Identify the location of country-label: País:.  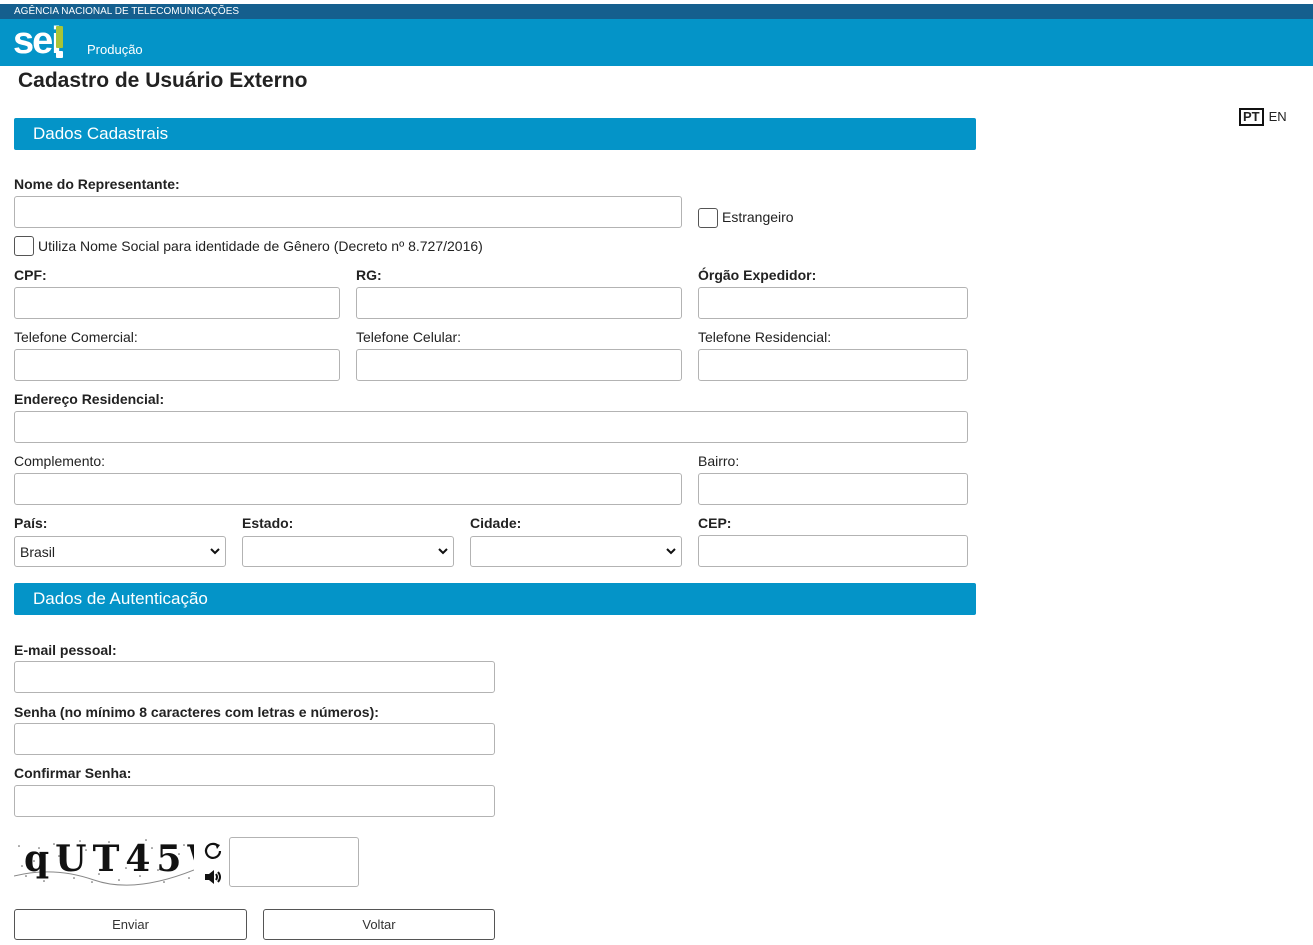
(31, 523).